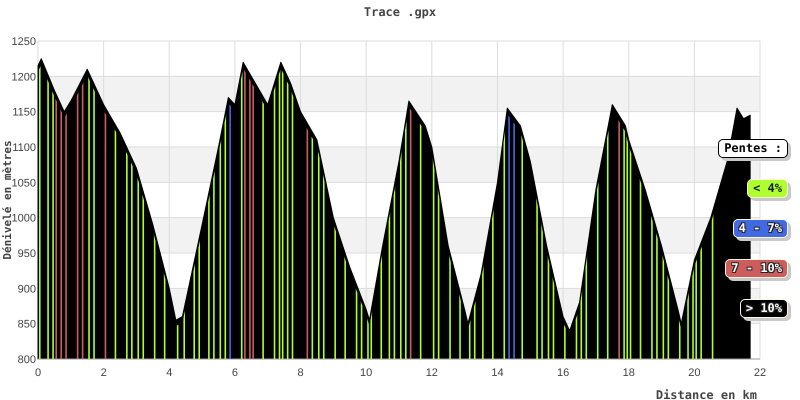 The image size is (800, 400). I want to click on legend-title: Pentes :, so click(753, 148).